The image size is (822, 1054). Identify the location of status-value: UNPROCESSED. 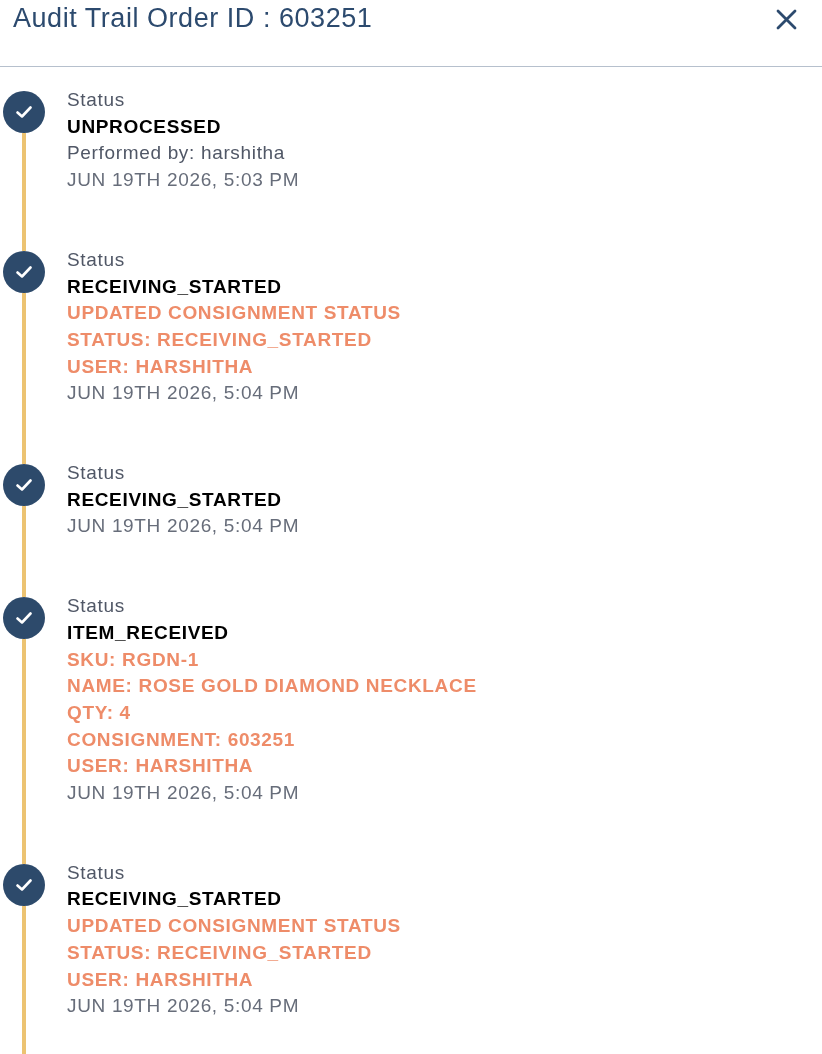
(145, 126).